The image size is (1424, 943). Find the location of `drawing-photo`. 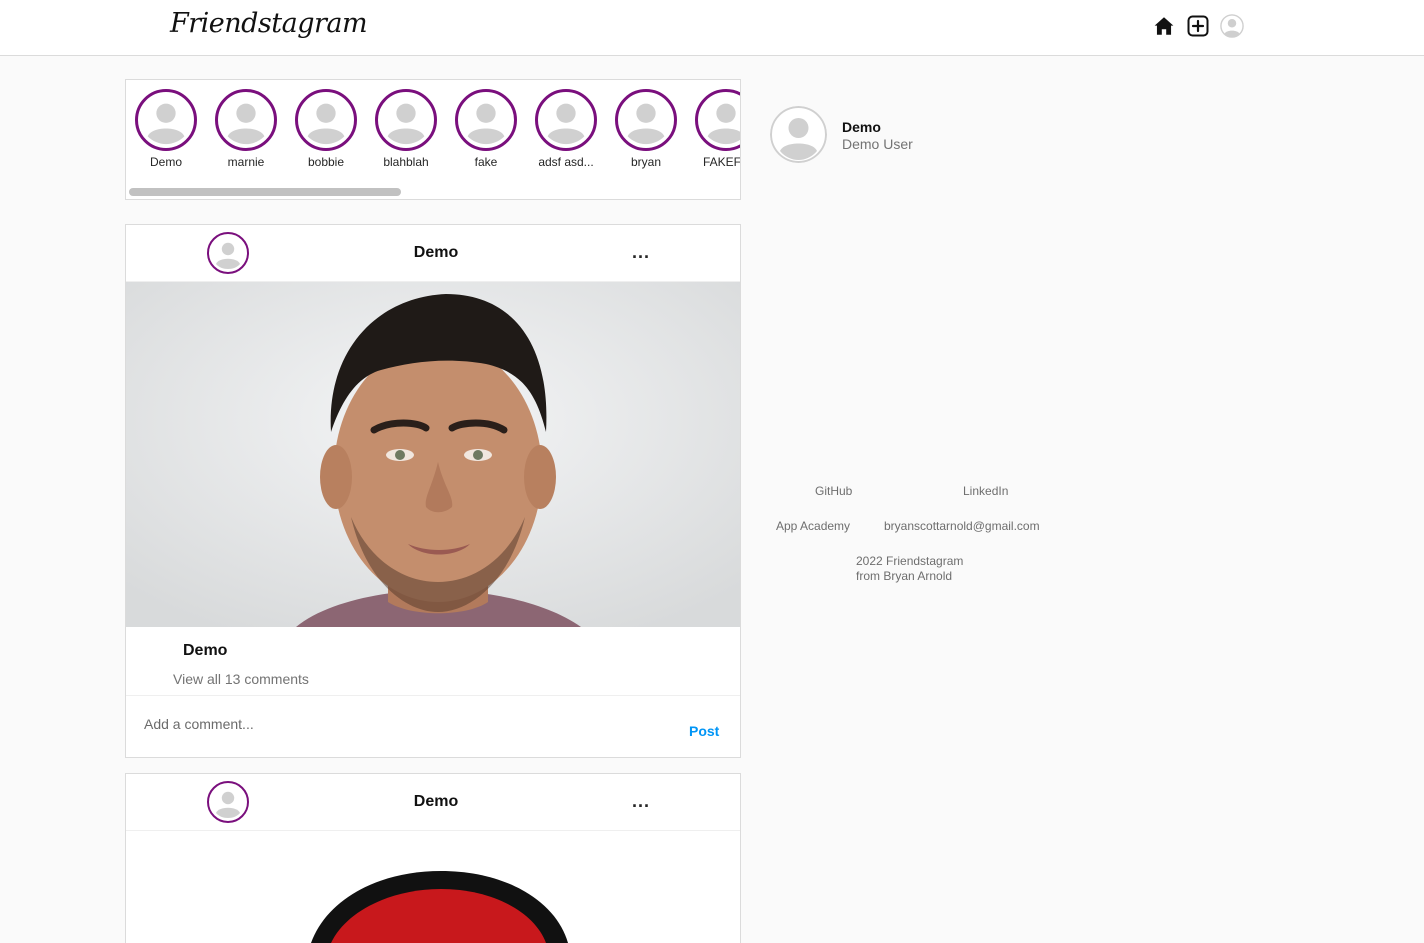

drawing-photo is located at coordinates (439, 907).